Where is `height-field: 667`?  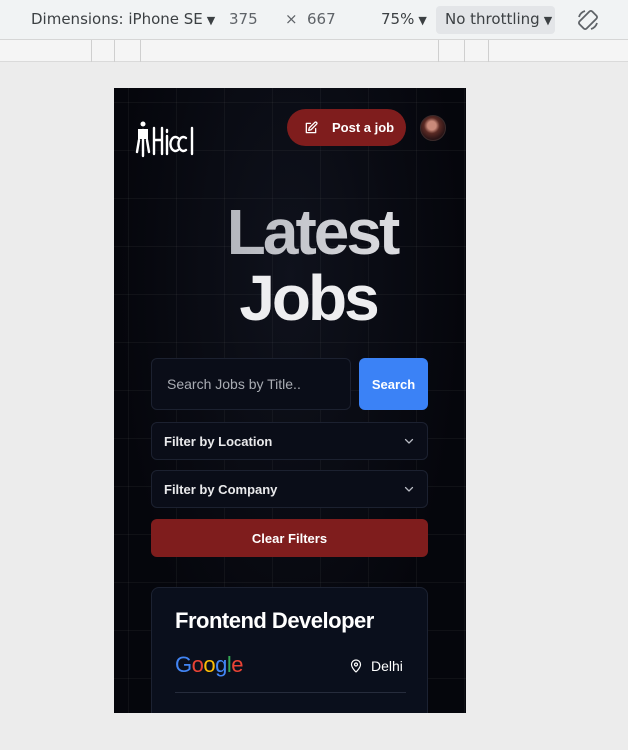
height-field: 667 is located at coordinates (321, 19).